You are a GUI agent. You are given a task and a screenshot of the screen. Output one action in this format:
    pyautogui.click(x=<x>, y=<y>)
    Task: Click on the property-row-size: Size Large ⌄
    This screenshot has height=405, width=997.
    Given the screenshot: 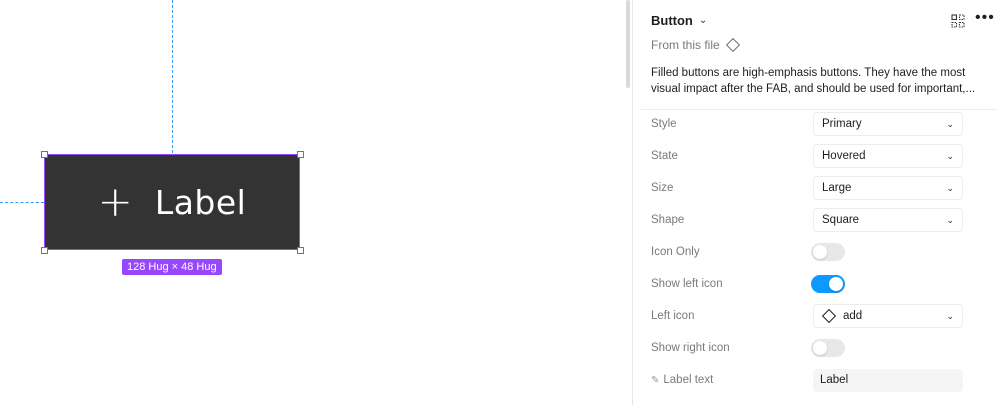 What is the action you would take?
    pyautogui.click(x=815, y=189)
    